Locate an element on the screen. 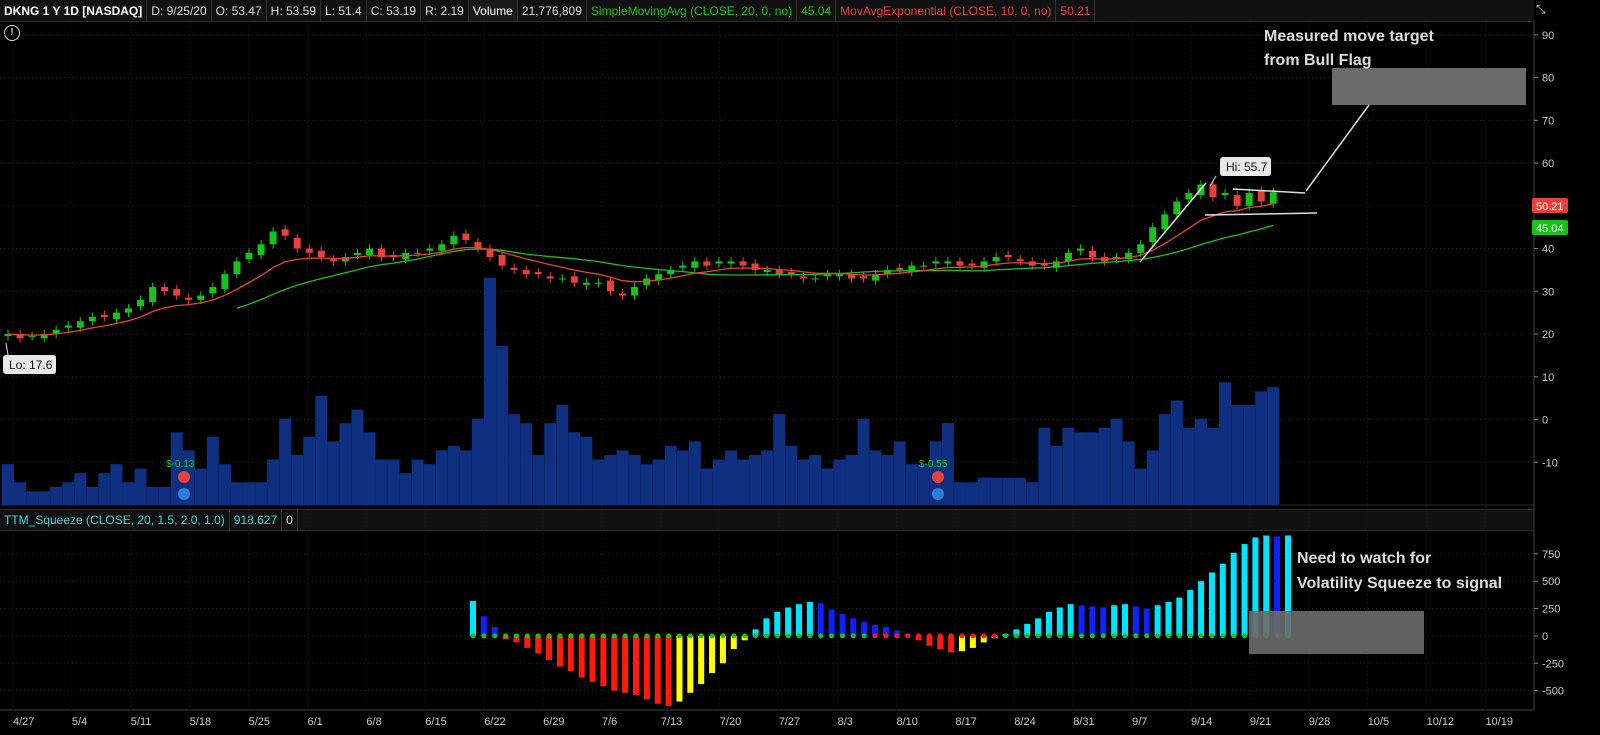 This screenshot has width=1600, height=735. symbol-label: DKNG 1 Y 1D [NASDAQ] is located at coordinates (74, 10).